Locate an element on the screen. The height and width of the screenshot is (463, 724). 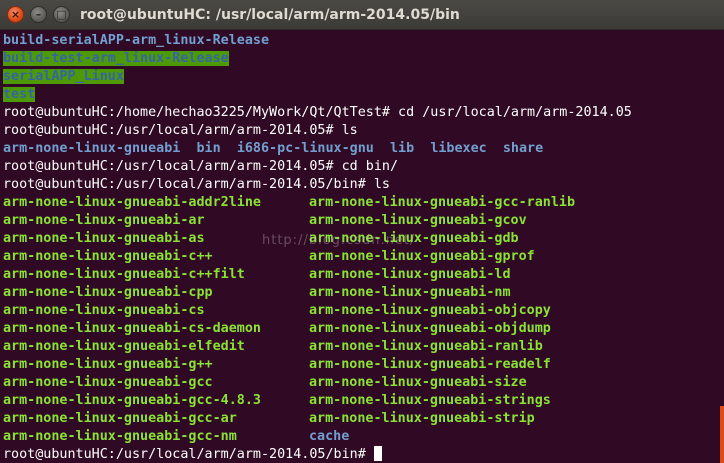
directory-entry-highlighted: serialAPP_Linux is located at coordinates (63, 76).